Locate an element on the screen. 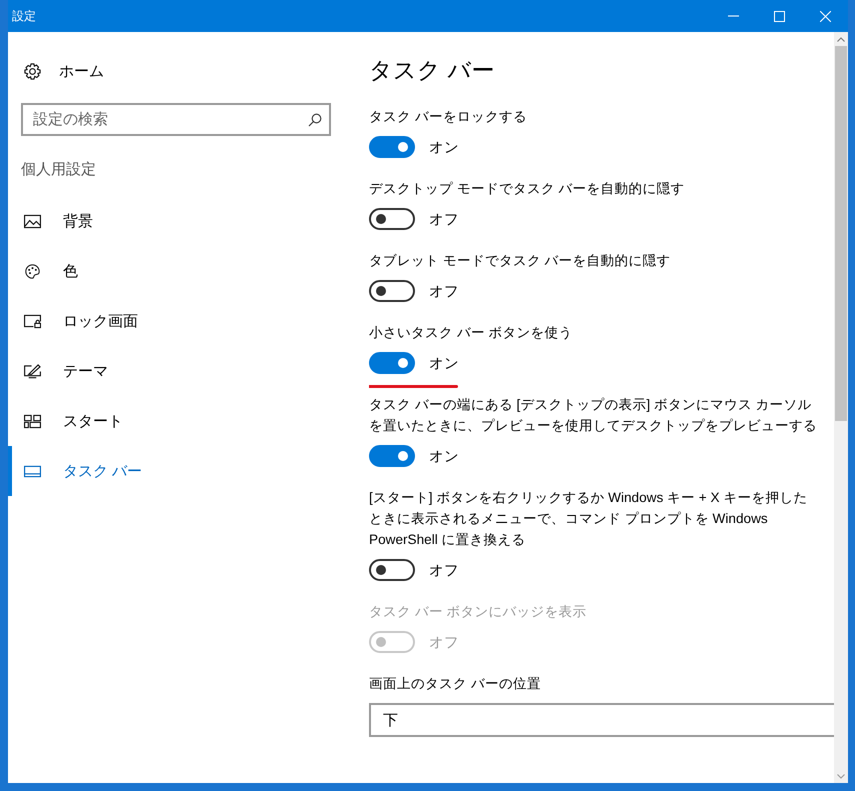 The width and height of the screenshot is (855, 791). scrollbar is located at coordinates (841, 407).